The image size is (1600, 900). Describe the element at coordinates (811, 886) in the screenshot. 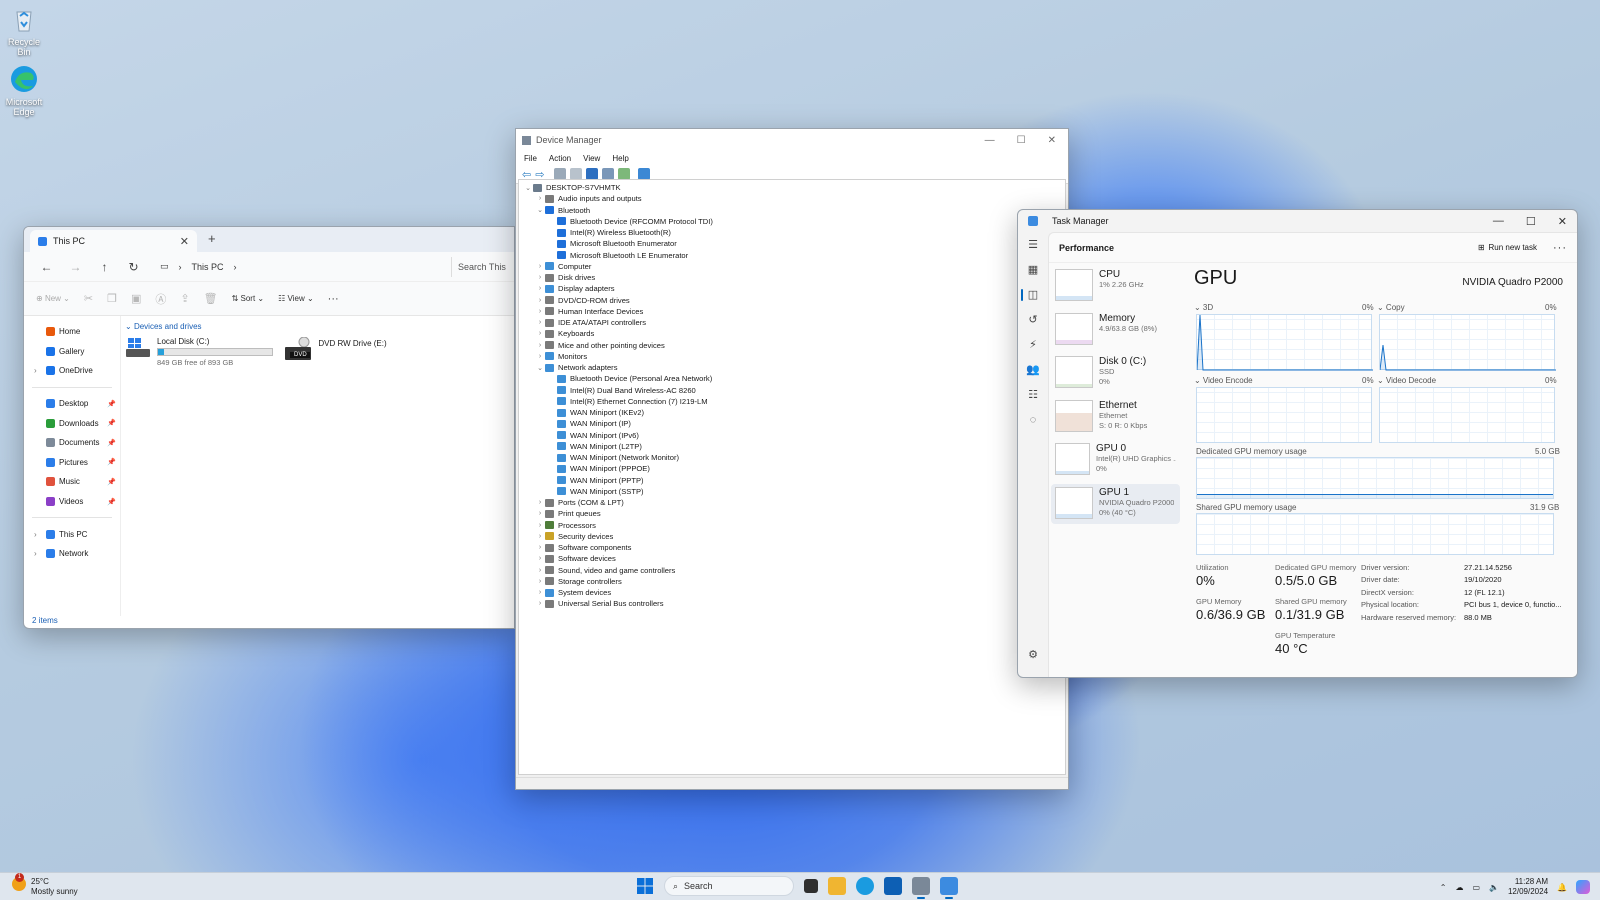

I see `task-view-icon` at that location.